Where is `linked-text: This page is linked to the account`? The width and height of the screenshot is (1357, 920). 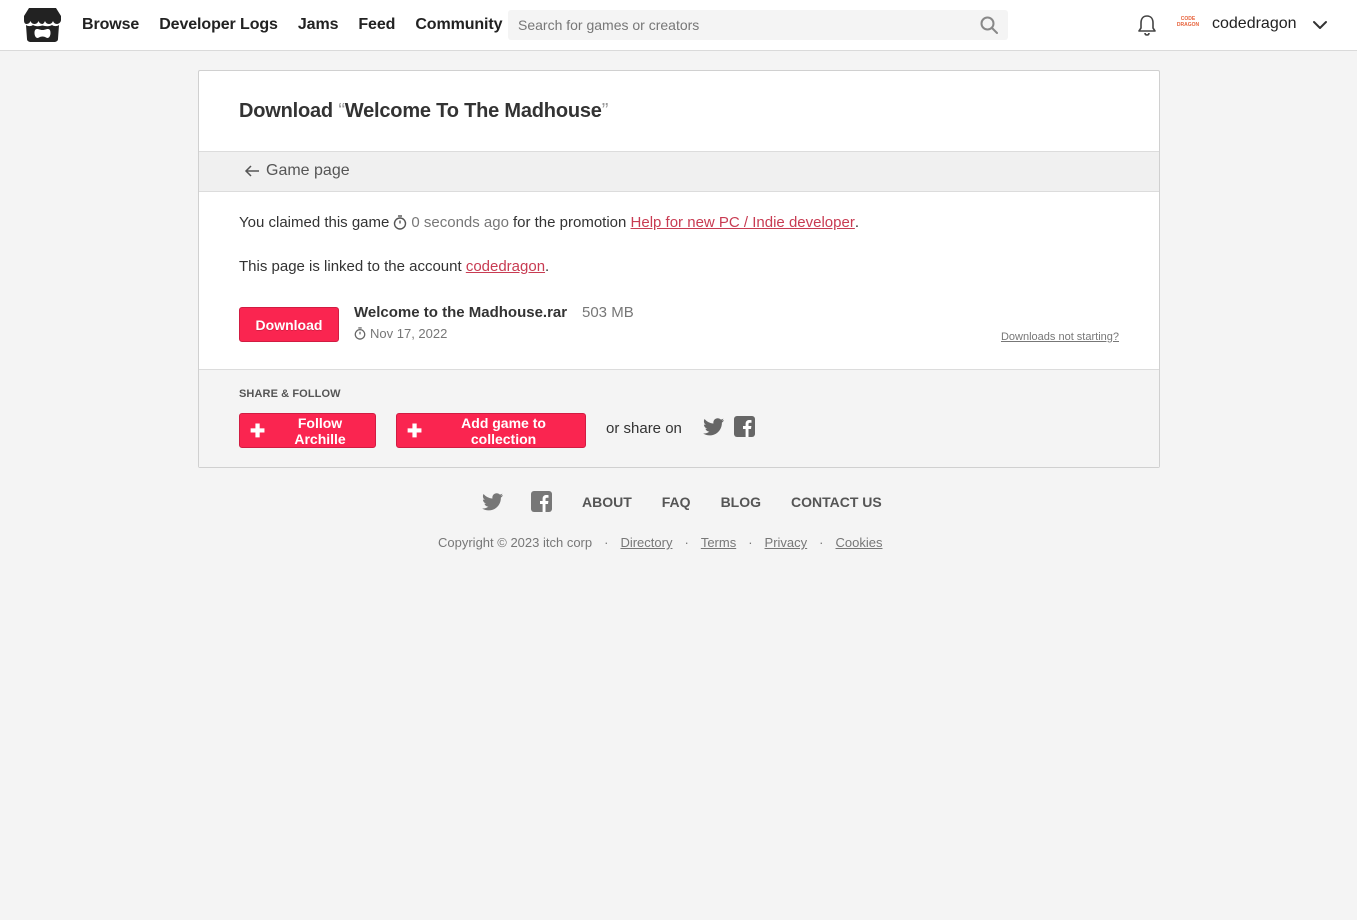 linked-text: This page is linked to the account is located at coordinates (350, 266).